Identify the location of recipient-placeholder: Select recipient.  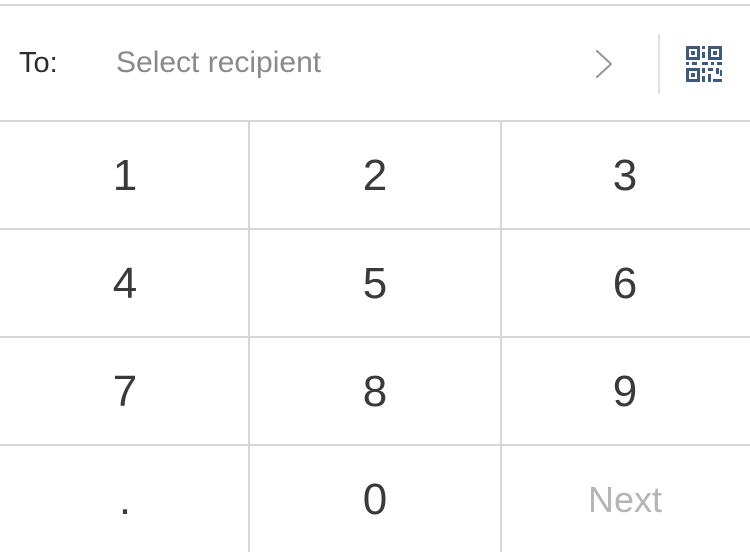
(219, 62).